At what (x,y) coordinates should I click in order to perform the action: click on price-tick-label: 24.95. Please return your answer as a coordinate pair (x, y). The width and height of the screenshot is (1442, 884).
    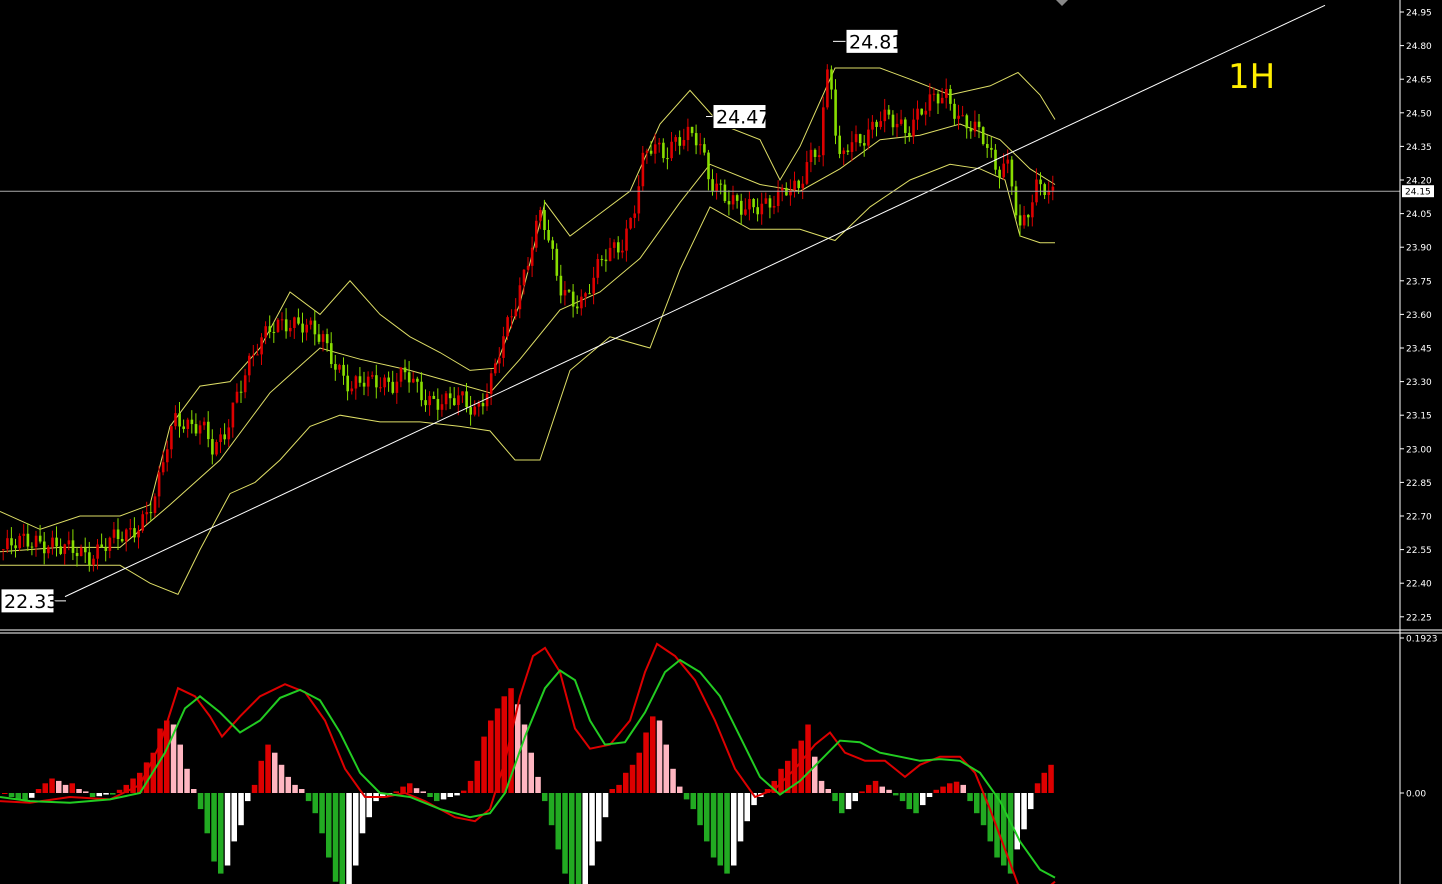
    Looking at the image, I should click on (1419, 14).